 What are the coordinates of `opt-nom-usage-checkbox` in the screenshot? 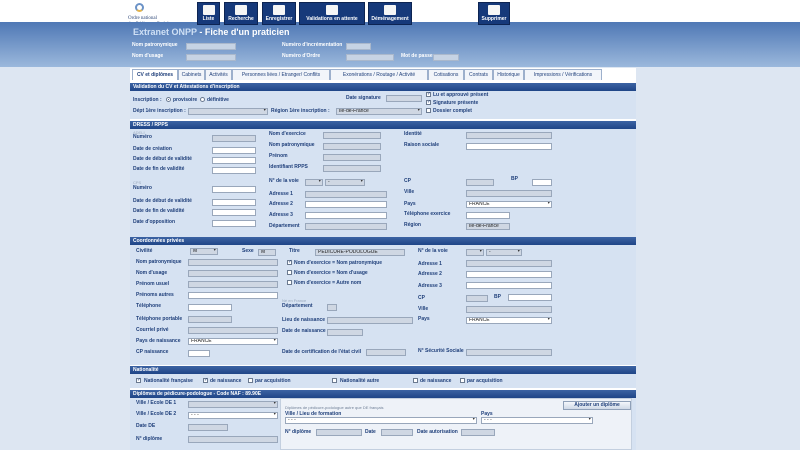 It's located at (289, 272).